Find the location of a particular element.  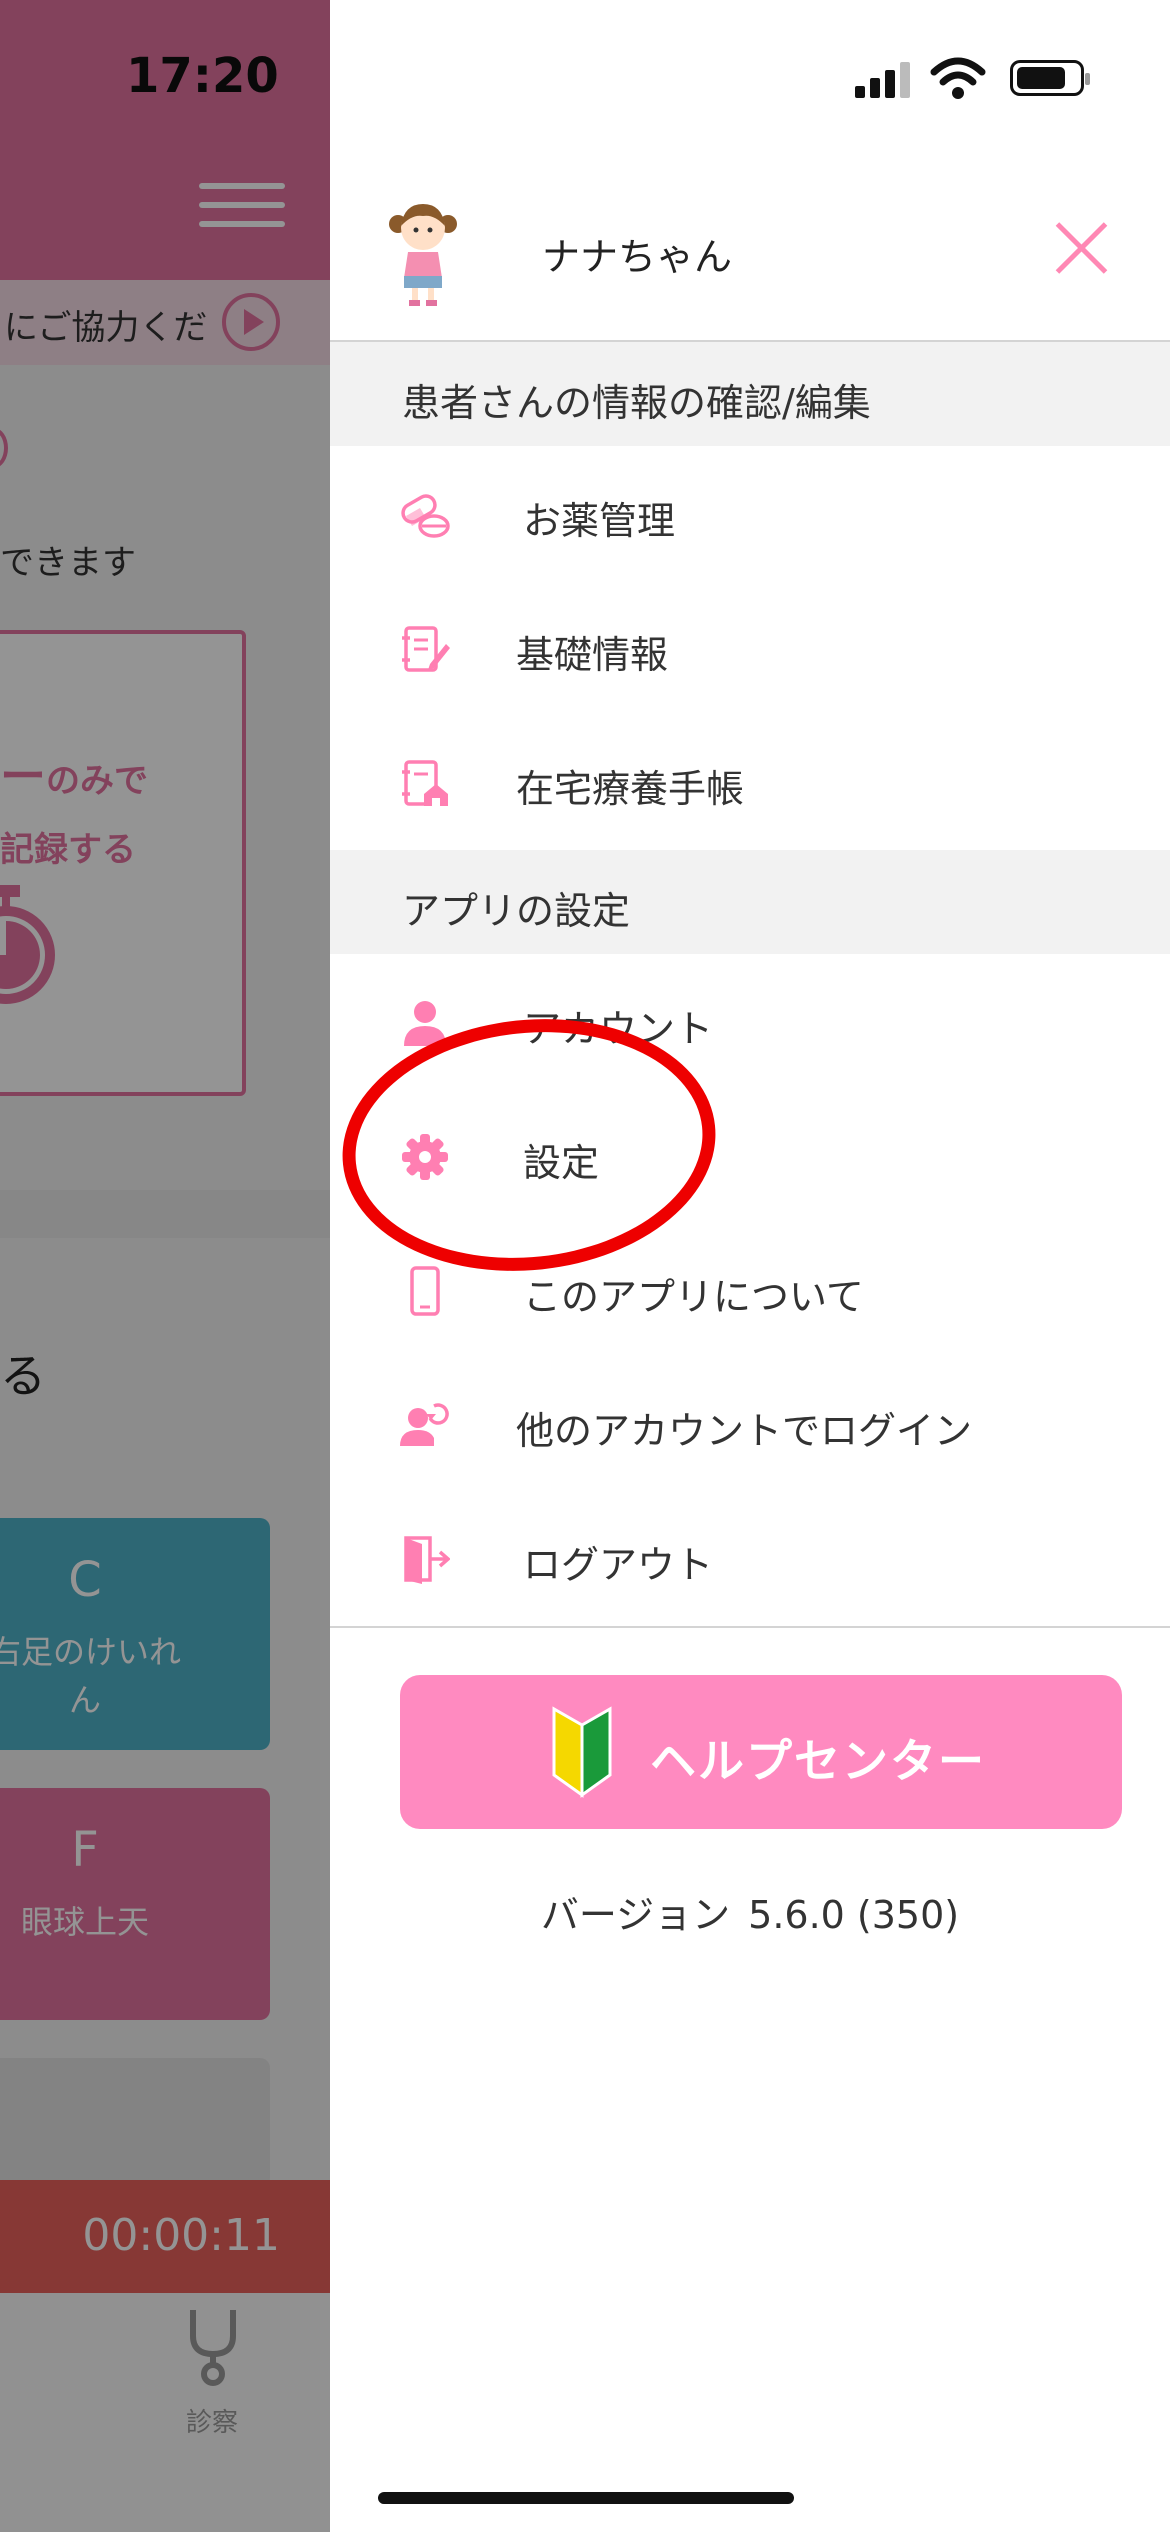

home-indicator is located at coordinates (586, 2498).